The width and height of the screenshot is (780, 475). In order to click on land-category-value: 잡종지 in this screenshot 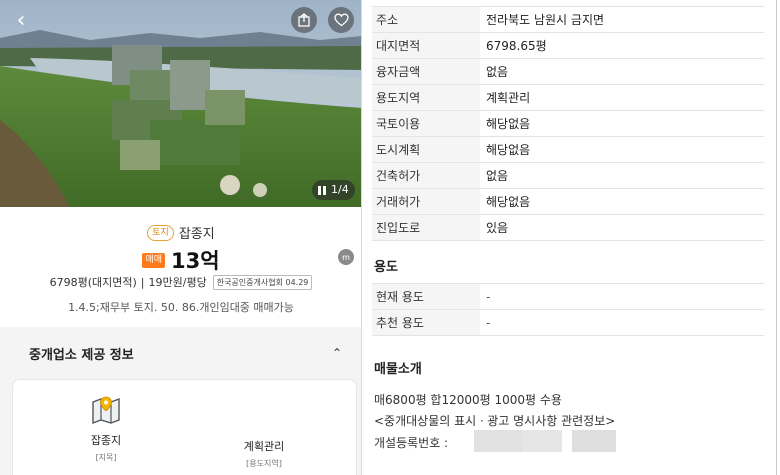, I will do `click(106, 440)`.